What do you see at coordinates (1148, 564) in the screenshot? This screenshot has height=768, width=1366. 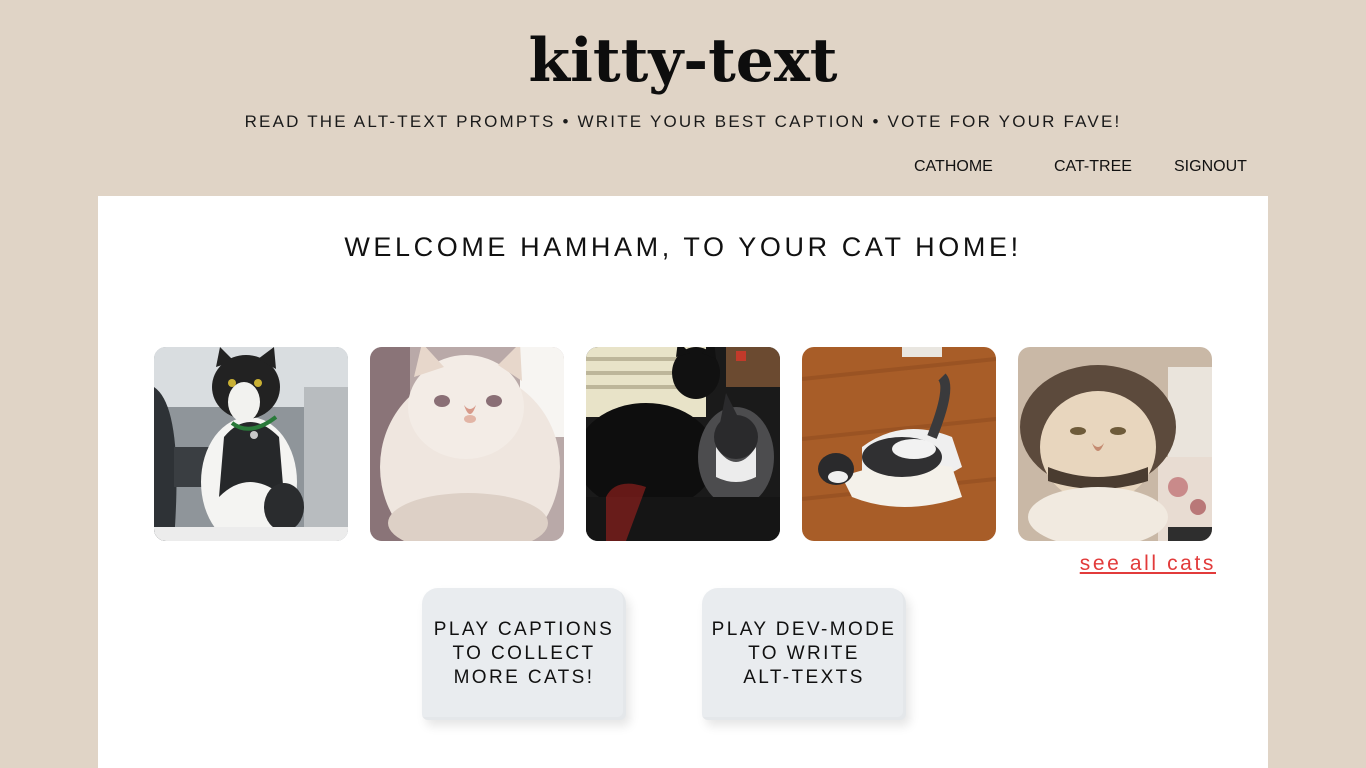 I see `see-all-cats-link: see all cats` at bounding box center [1148, 564].